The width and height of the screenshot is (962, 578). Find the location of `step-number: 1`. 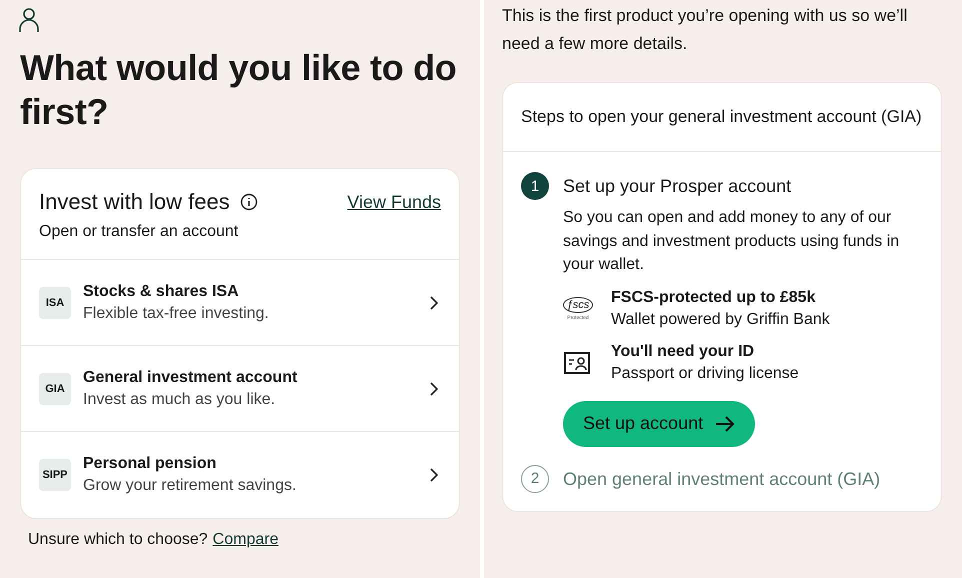

step-number: 1 is located at coordinates (535, 186).